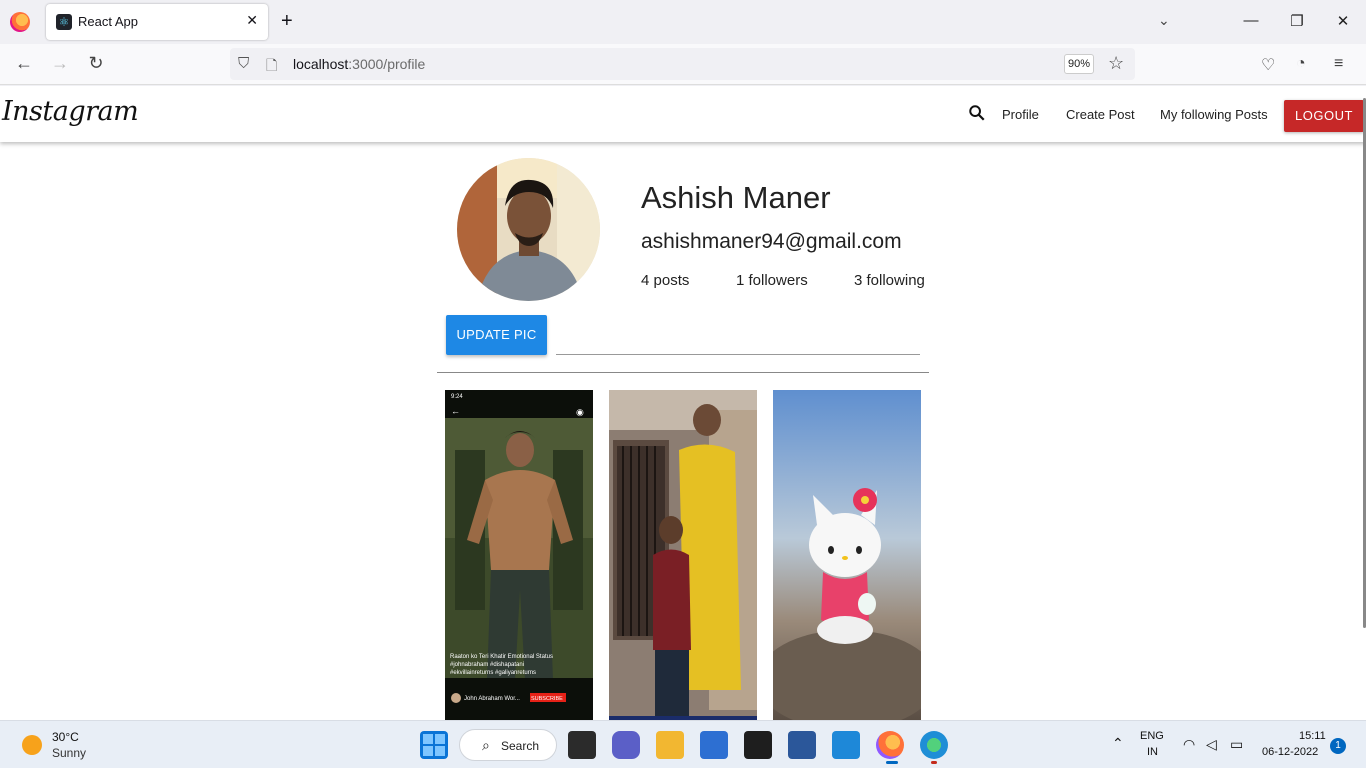  I want to click on edge-icon, so click(934, 745).